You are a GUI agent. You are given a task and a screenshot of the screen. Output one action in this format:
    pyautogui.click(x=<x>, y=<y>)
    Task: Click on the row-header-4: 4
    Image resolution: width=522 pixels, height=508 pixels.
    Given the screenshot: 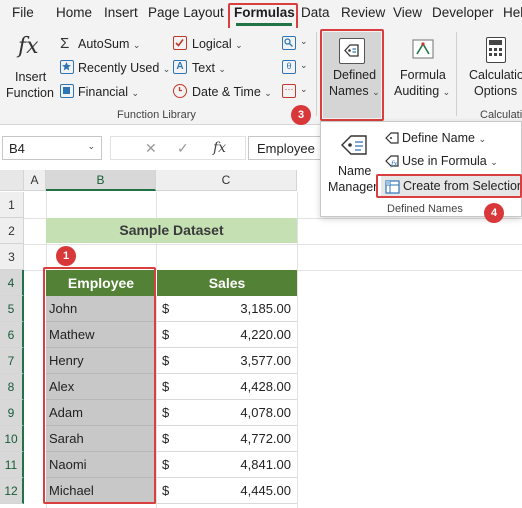 What is the action you would take?
    pyautogui.click(x=12, y=283)
    